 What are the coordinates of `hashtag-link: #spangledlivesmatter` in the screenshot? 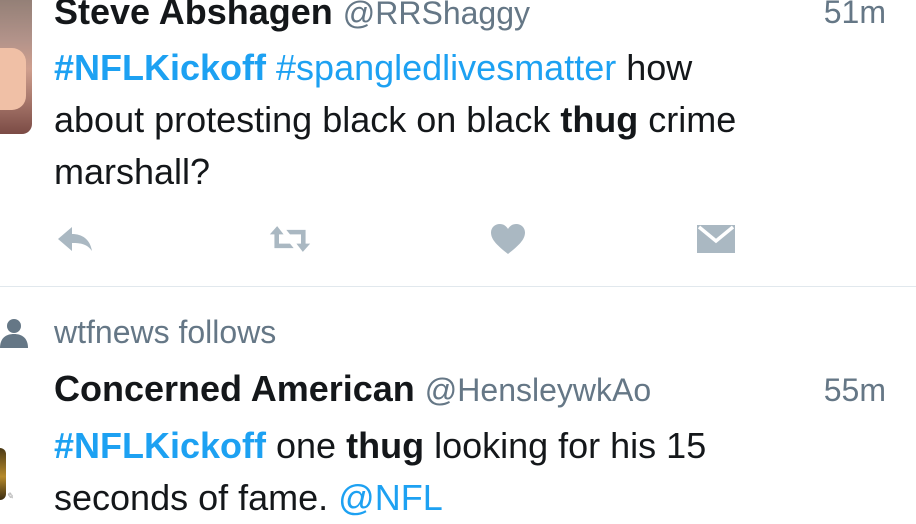 It's located at (446, 67).